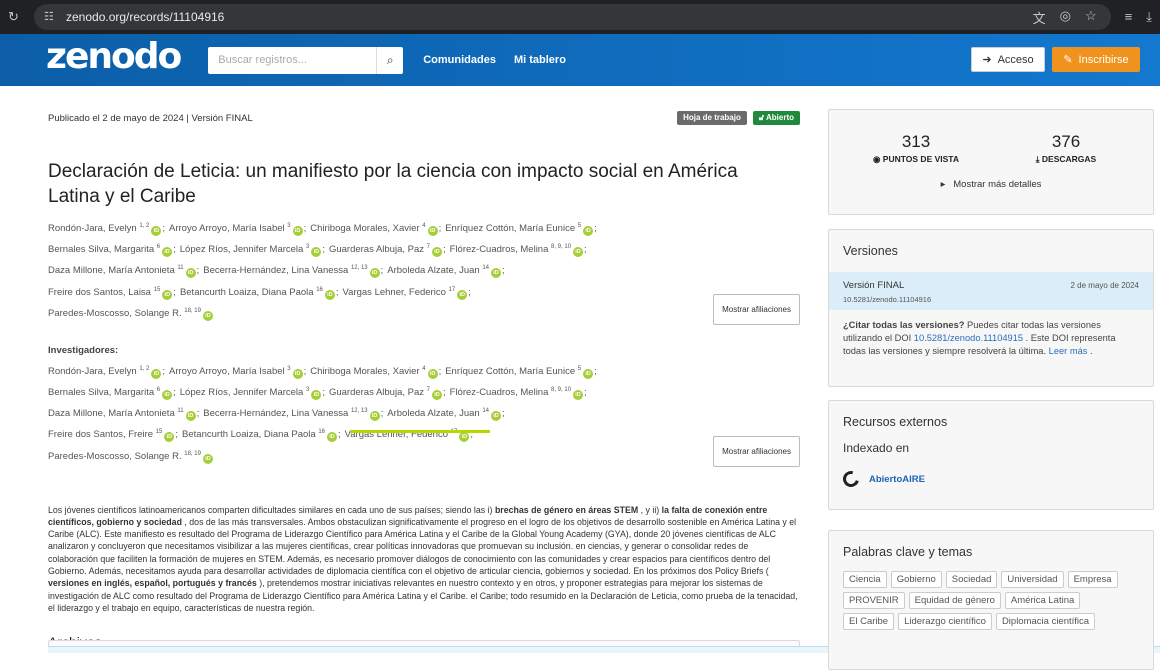 This screenshot has height=670, width=1160. What do you see at coordinates (897, 479) in the screenshot?
I see `openaire-link: AbiertoAIRE` at bounding box center [897, 479].